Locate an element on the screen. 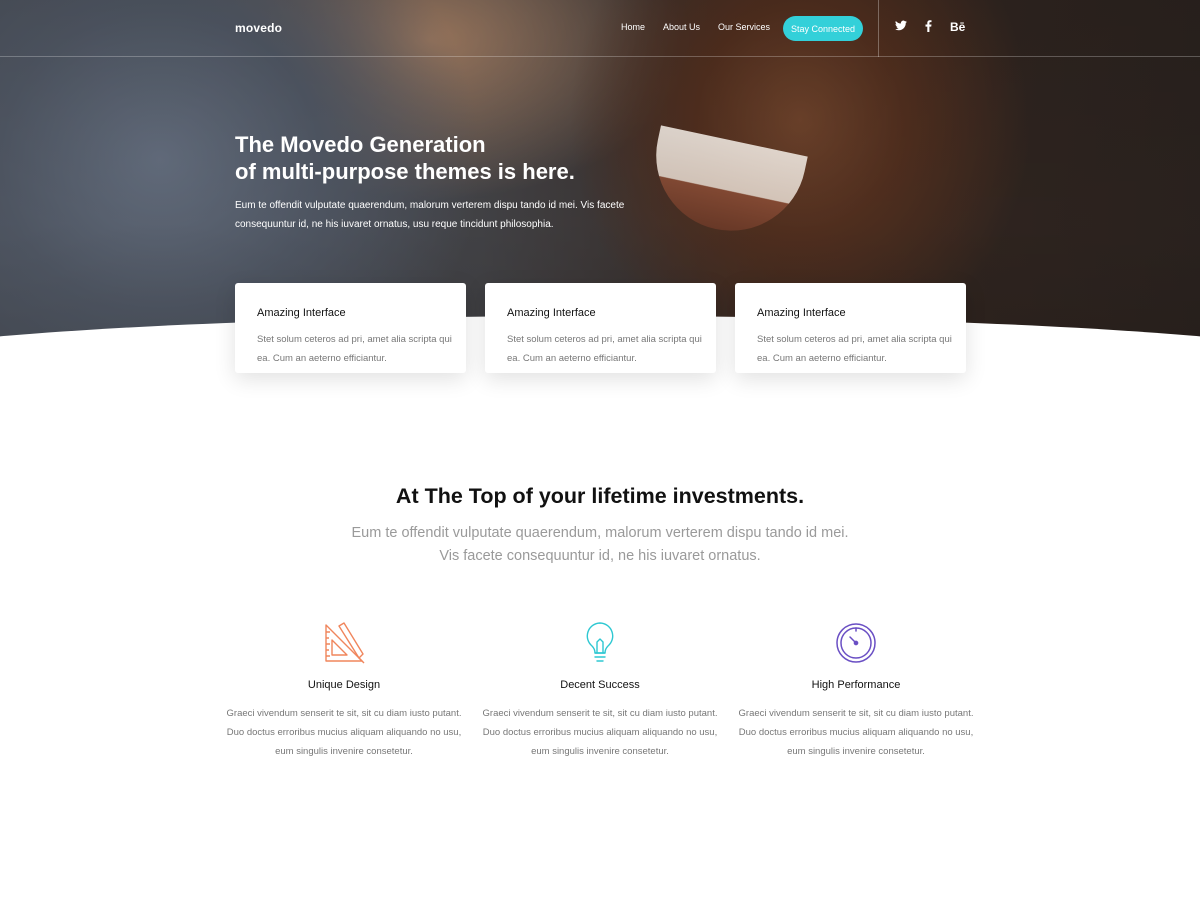  hero-title-line2: of multi-purpose themes is here. is located at coordinates (405, 171).